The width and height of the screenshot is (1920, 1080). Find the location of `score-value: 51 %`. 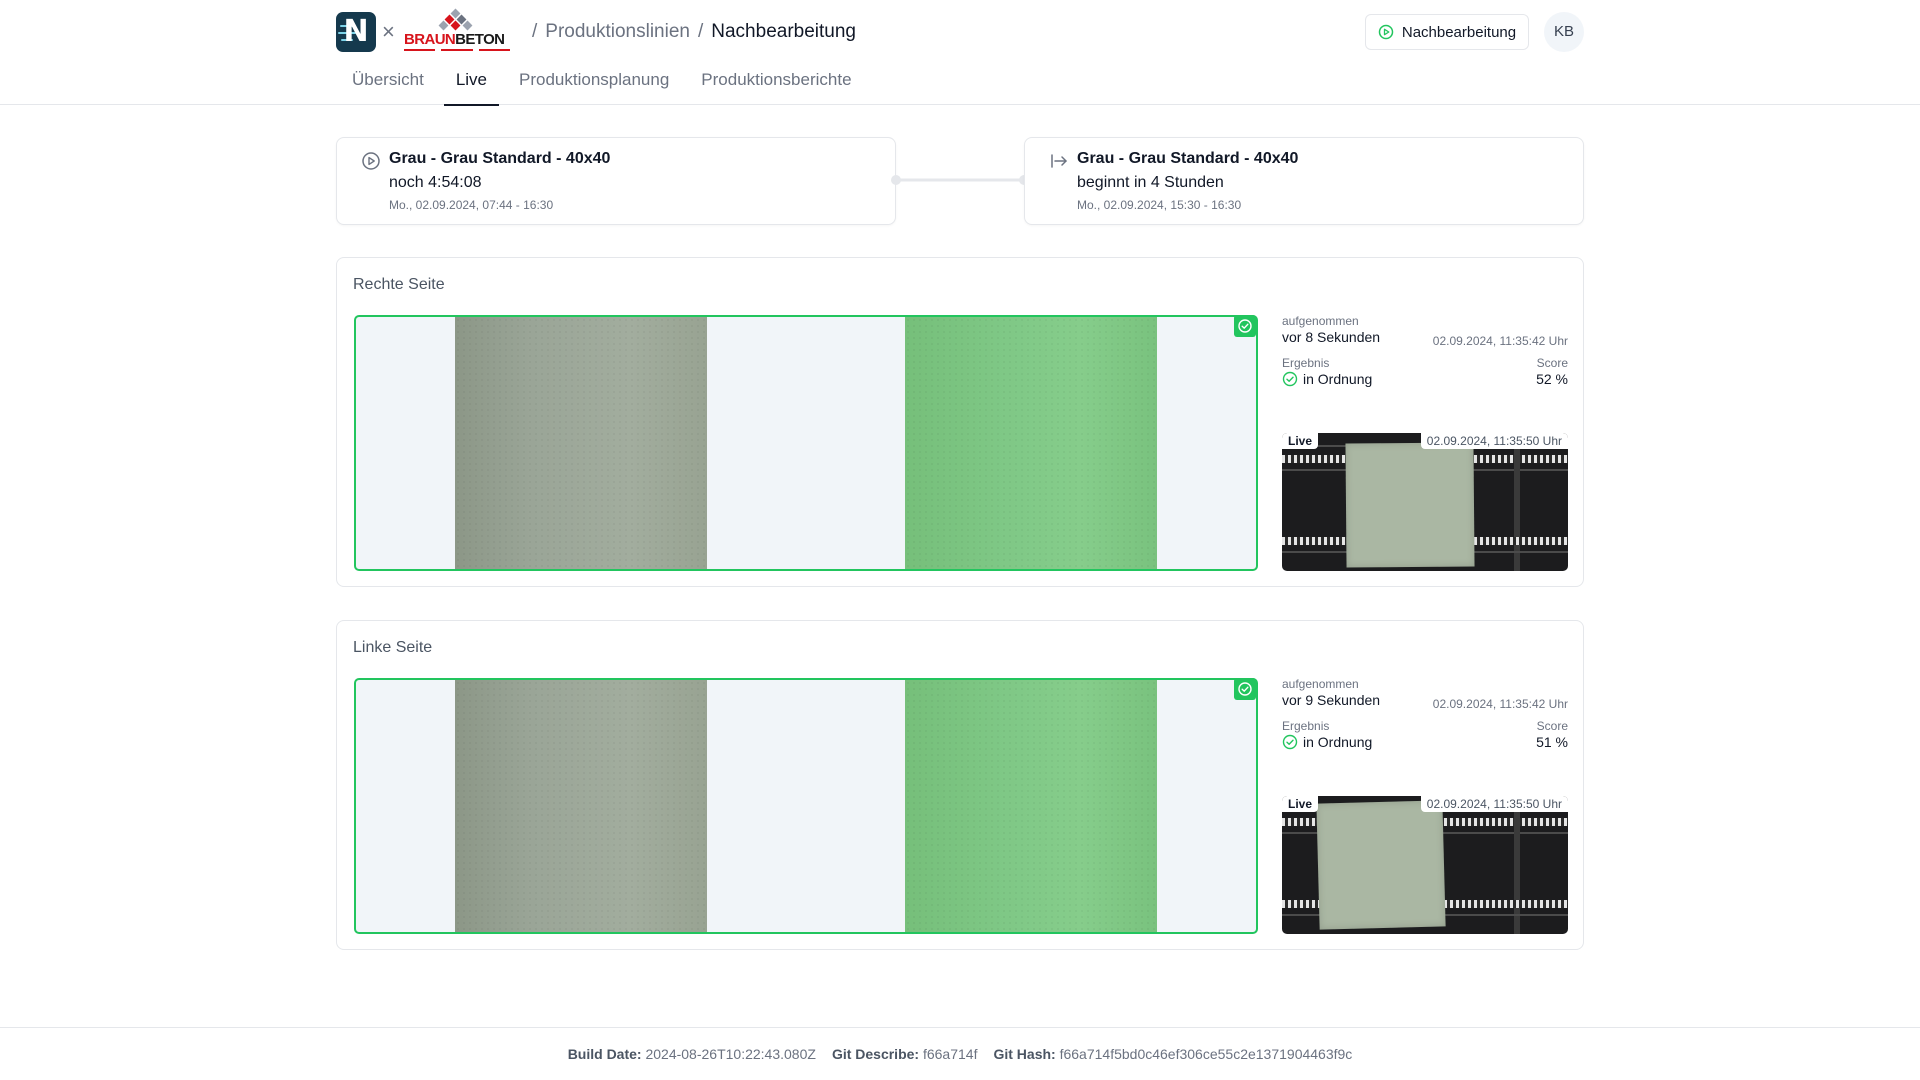

score-value: 51 % is located at coordinates (1552, 742).